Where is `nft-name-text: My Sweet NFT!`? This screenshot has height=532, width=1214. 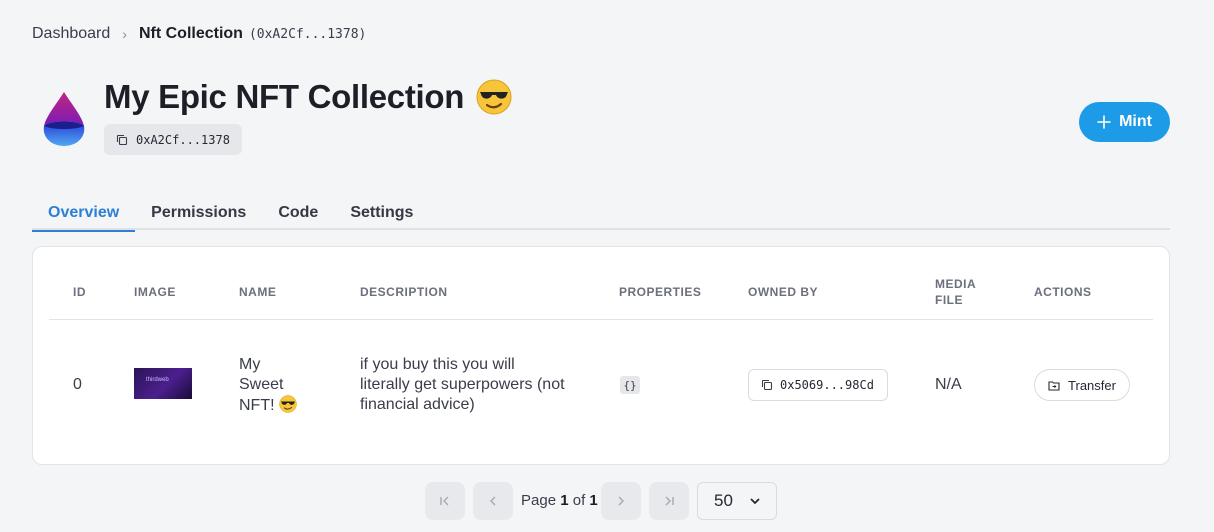 nft-name-text: My Sweet NFT! is located at coordinates (261, 385).